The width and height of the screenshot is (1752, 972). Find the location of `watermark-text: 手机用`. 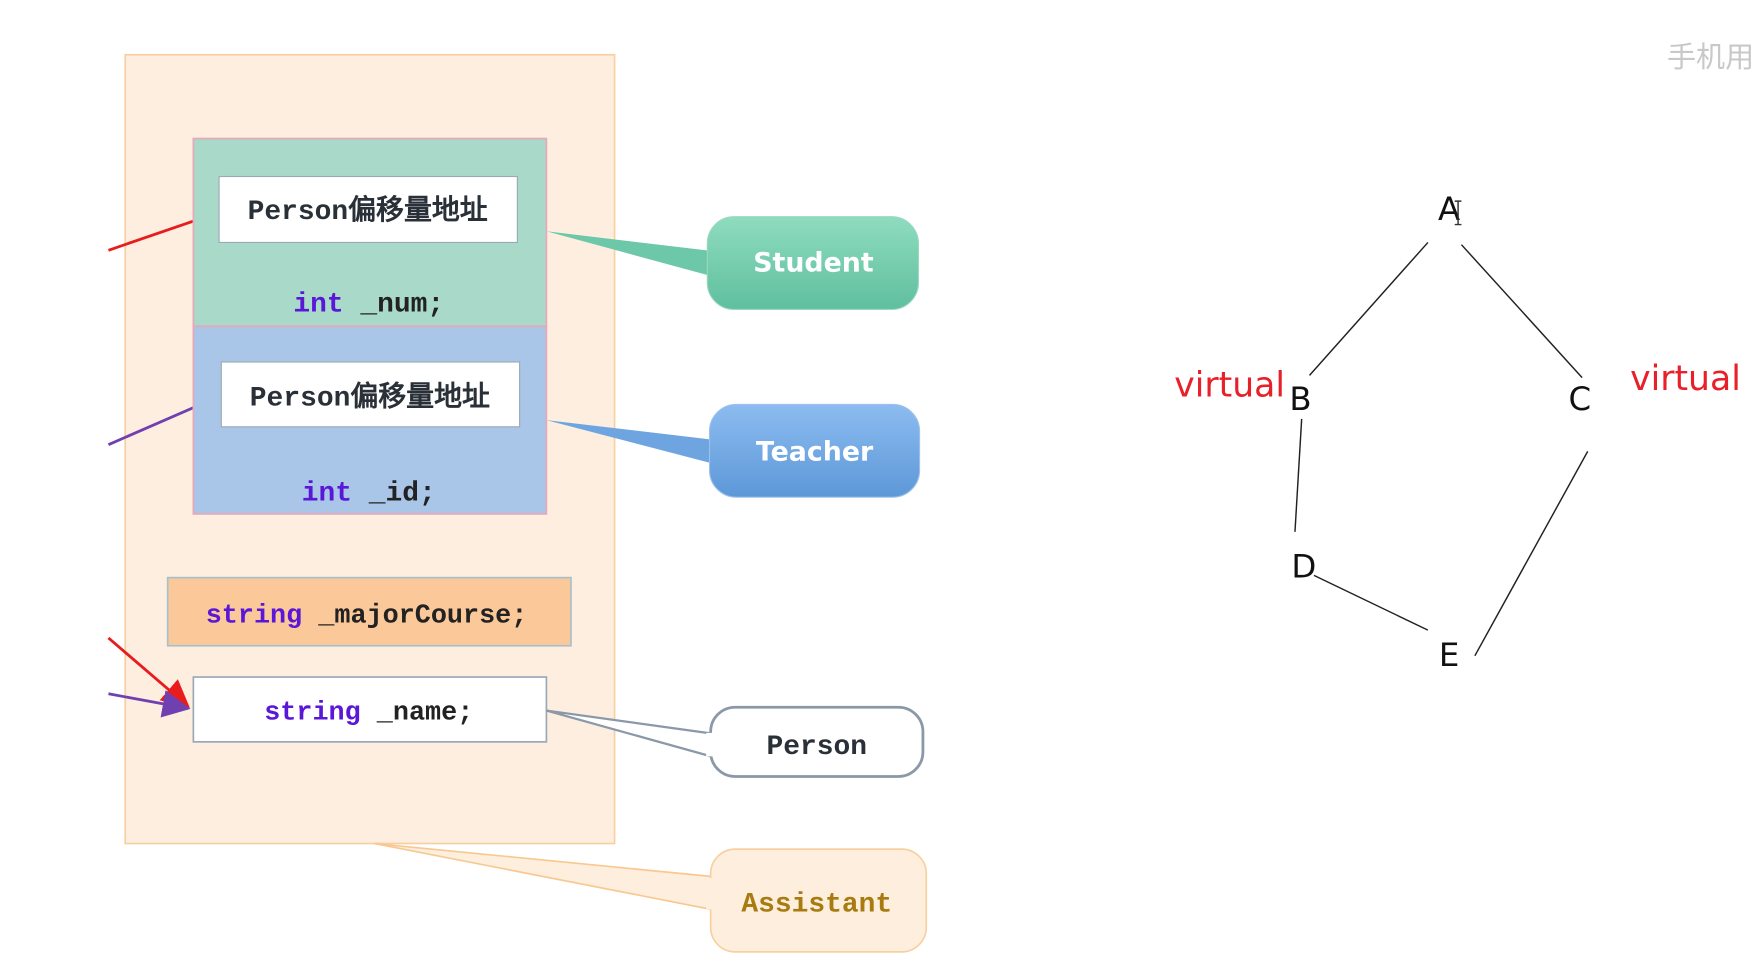

watermark-text: 手机用 is located at coordinates (1709, 57).